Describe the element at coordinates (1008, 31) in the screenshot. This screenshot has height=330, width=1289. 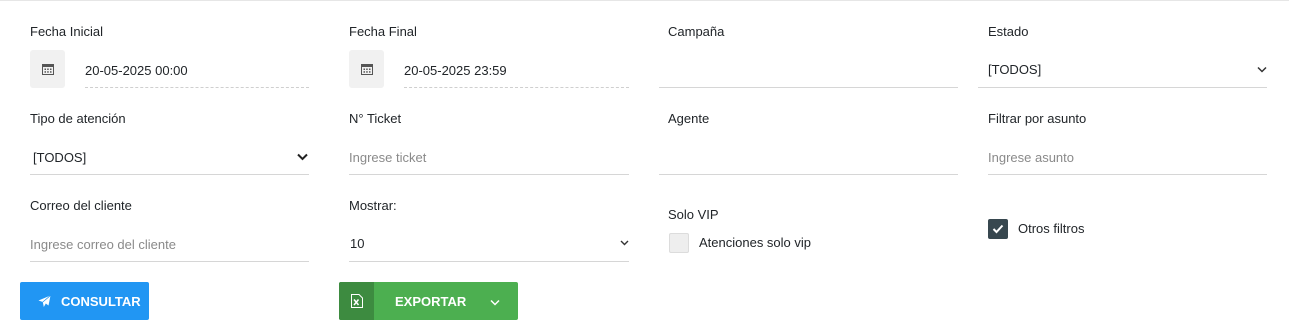
I see `estado-label: Estado` at that location.